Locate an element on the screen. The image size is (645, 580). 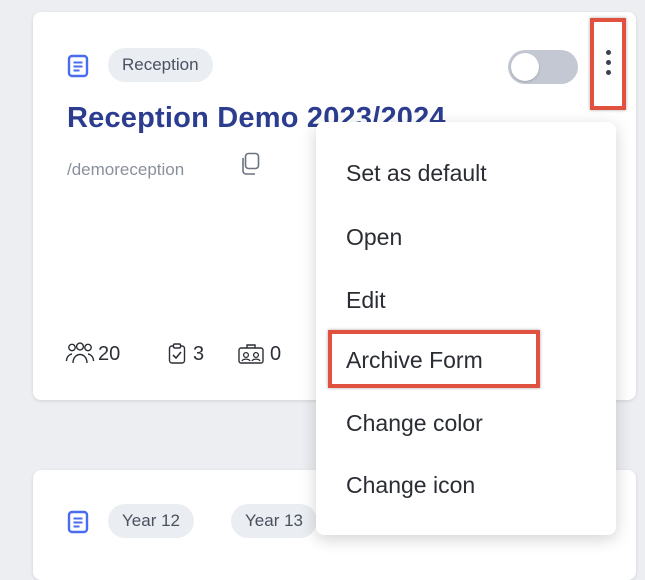
menu-item-archive-form: Archive Form is located at coordinates (414, 360).